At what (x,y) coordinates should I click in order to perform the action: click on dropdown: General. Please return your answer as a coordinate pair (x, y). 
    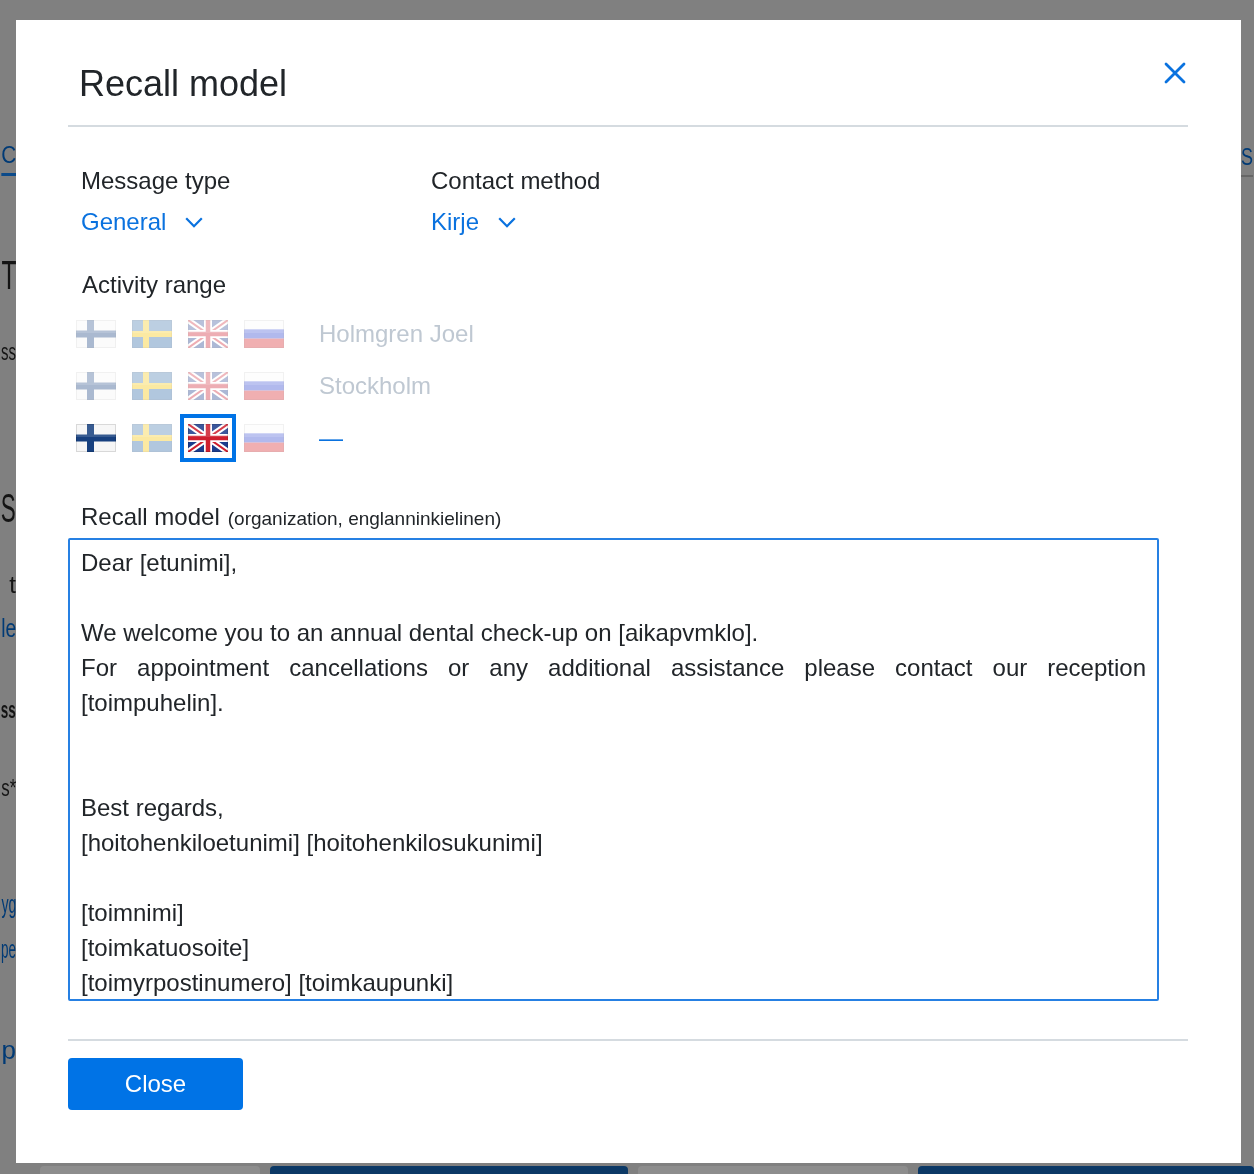
    Looking at the image, I should click on (142, 222).